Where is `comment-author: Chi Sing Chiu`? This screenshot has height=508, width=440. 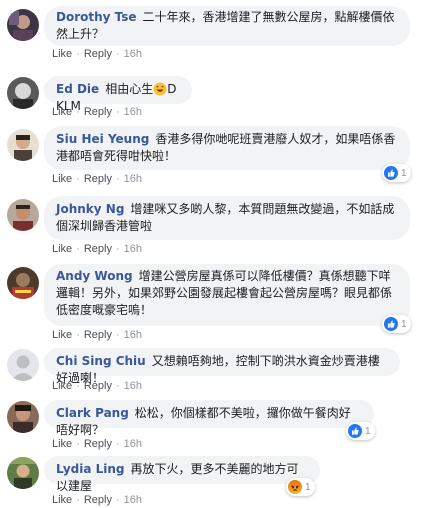
comment-author: Chi Sing Chiu is located at coordinates (101, 361).